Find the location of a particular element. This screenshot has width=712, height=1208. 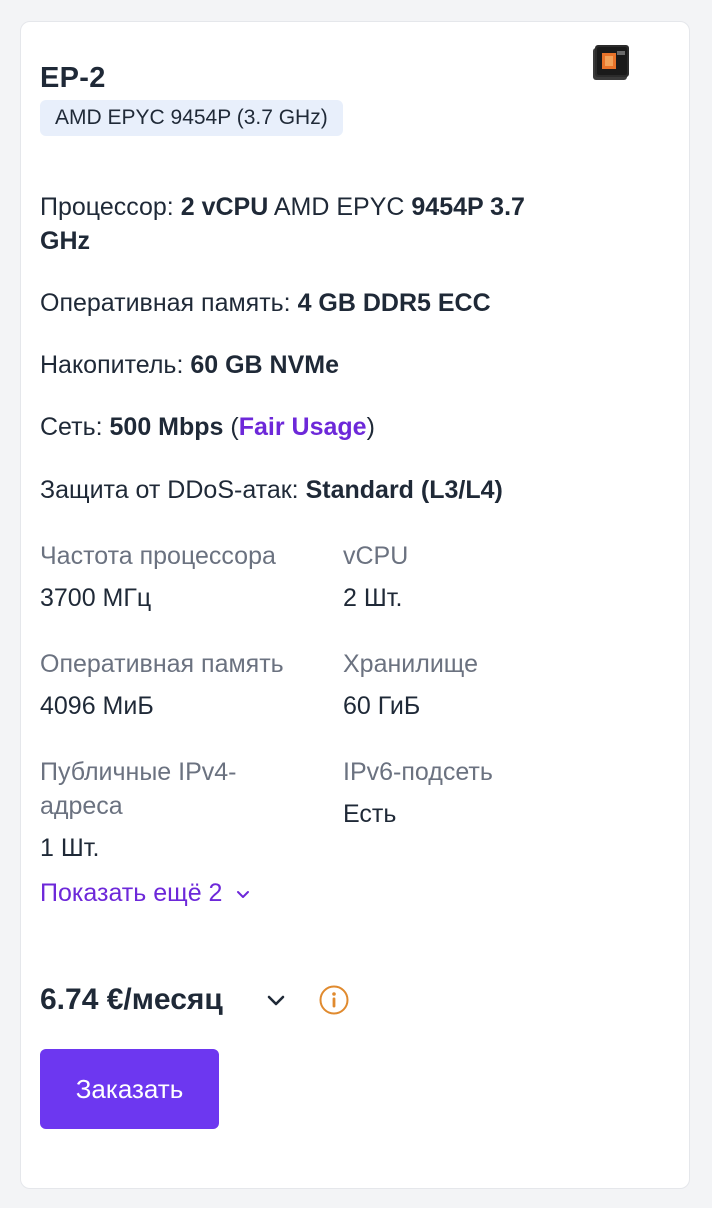

show-more-link: Показать ещё 2 is located at coordinates (145, 893).